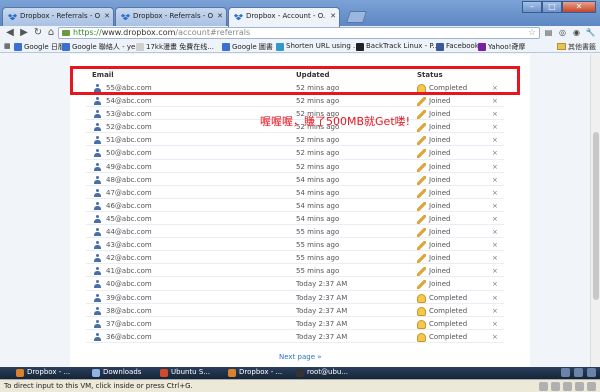 Image resolution: width=600 pixels, height=392 pixels. Describe the element at coordinates (284, 17) in the screenshot. I see `tab-account: Dropbox - Account - O... ✕` at that location.